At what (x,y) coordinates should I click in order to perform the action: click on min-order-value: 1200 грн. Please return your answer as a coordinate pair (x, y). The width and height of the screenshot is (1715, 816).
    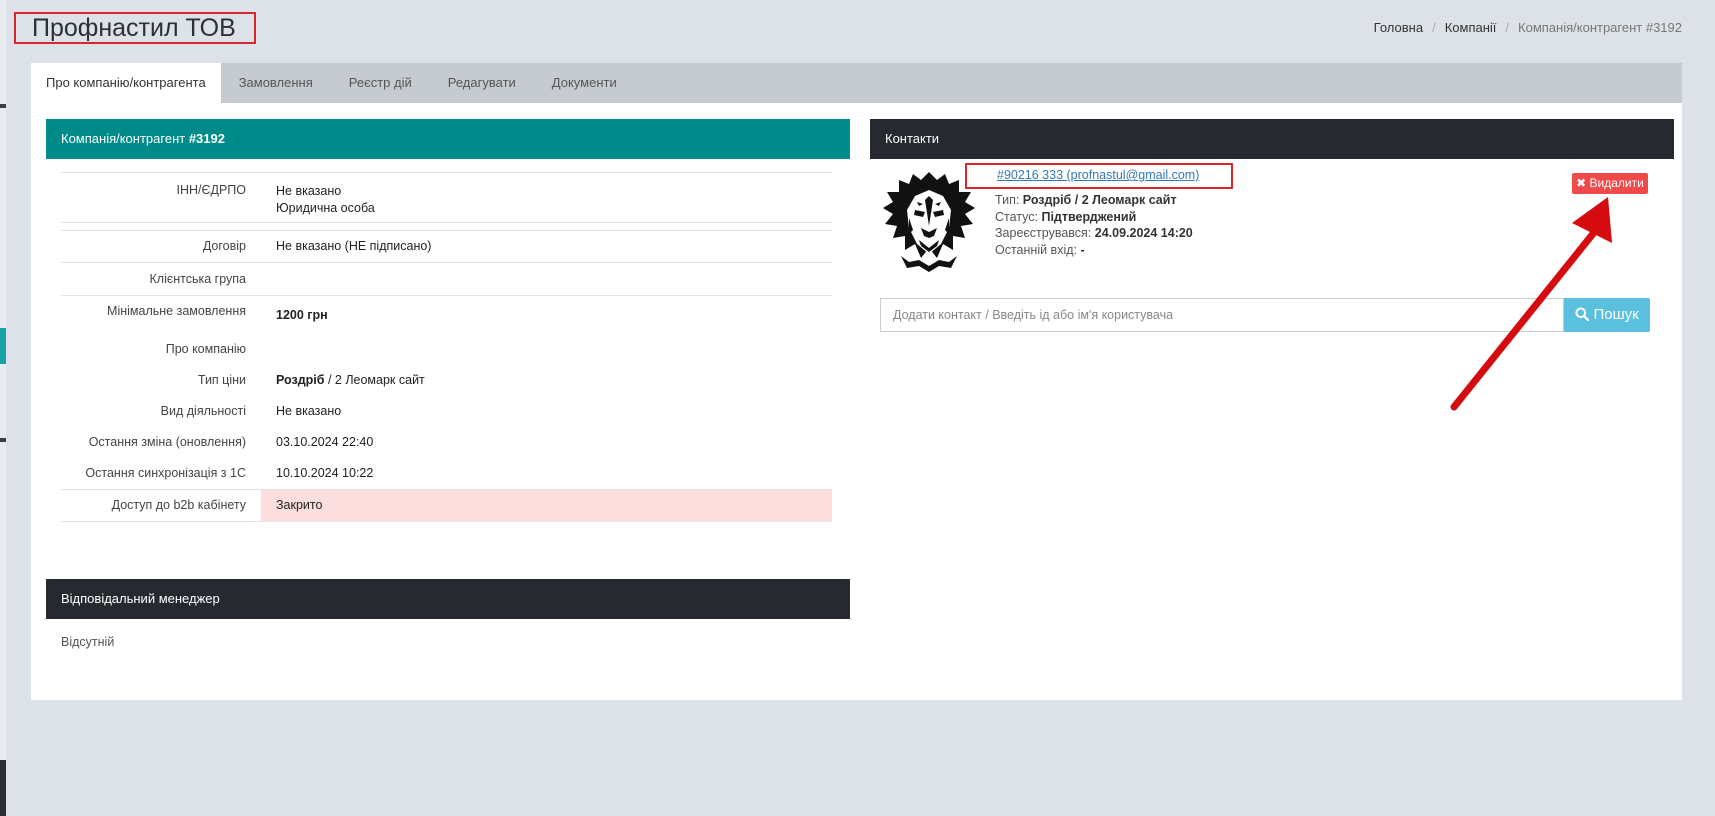
    Looking at the image, I should click on (546, 314).